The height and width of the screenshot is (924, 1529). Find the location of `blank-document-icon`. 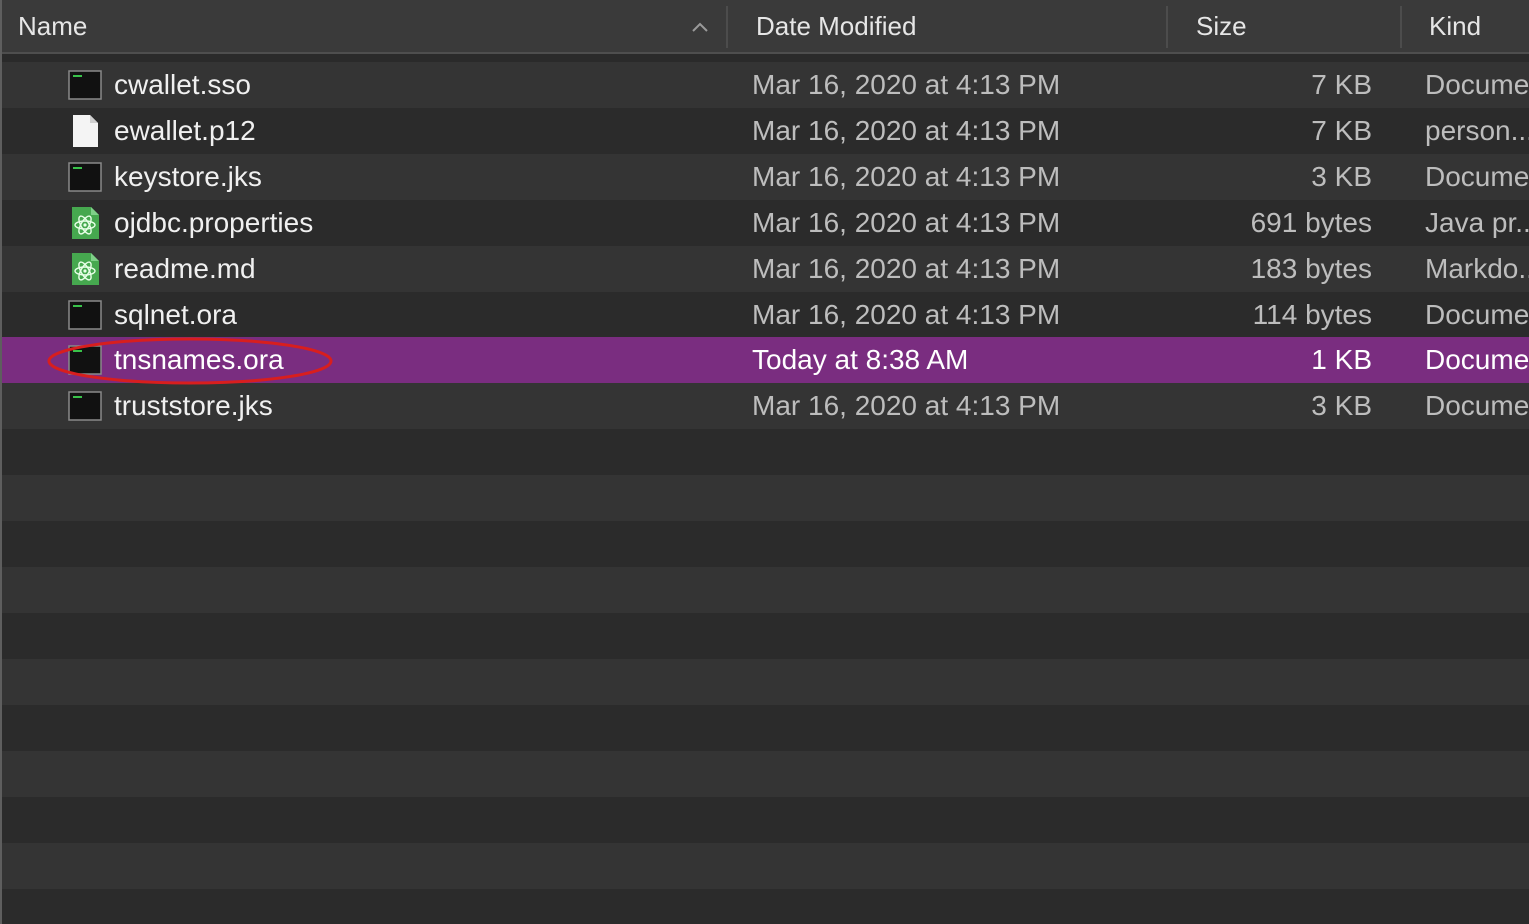

blank-document-icon is located at coordinates (85, 131).